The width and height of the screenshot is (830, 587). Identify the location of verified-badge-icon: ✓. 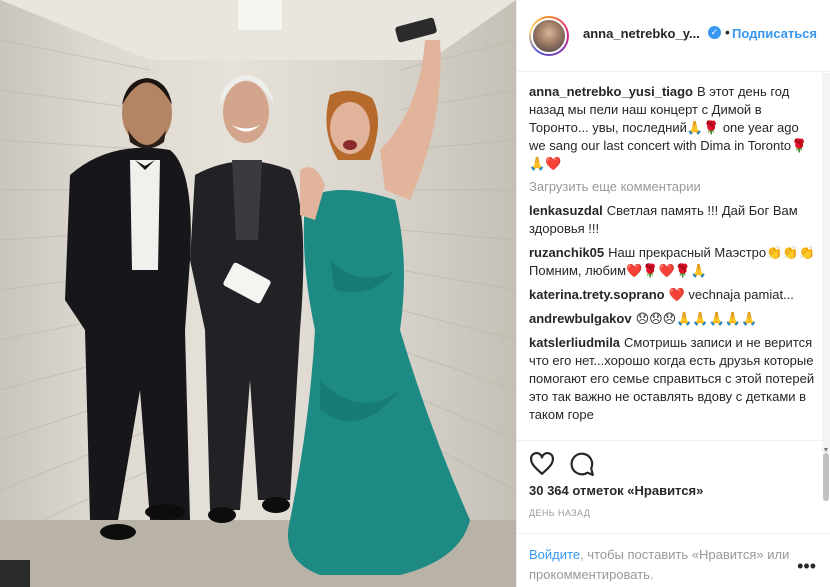
(714, 32).